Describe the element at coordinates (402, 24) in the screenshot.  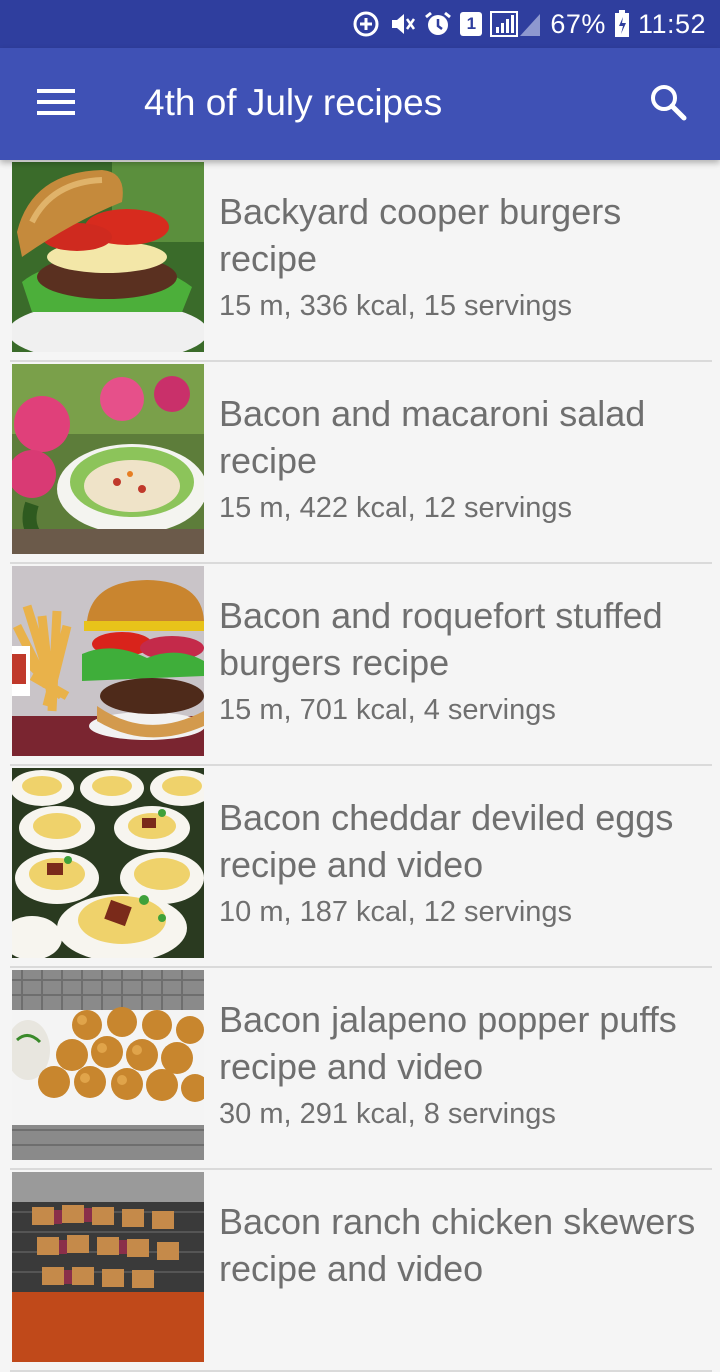
I see `mute-icon` at that location.